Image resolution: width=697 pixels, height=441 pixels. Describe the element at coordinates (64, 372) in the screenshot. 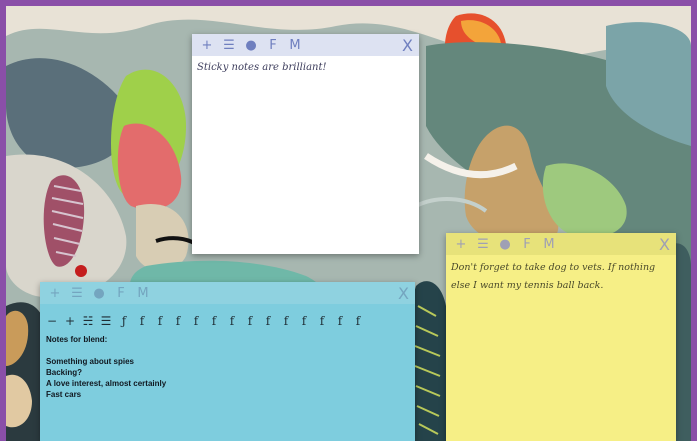

I see `note-line: Backing?` at that location.